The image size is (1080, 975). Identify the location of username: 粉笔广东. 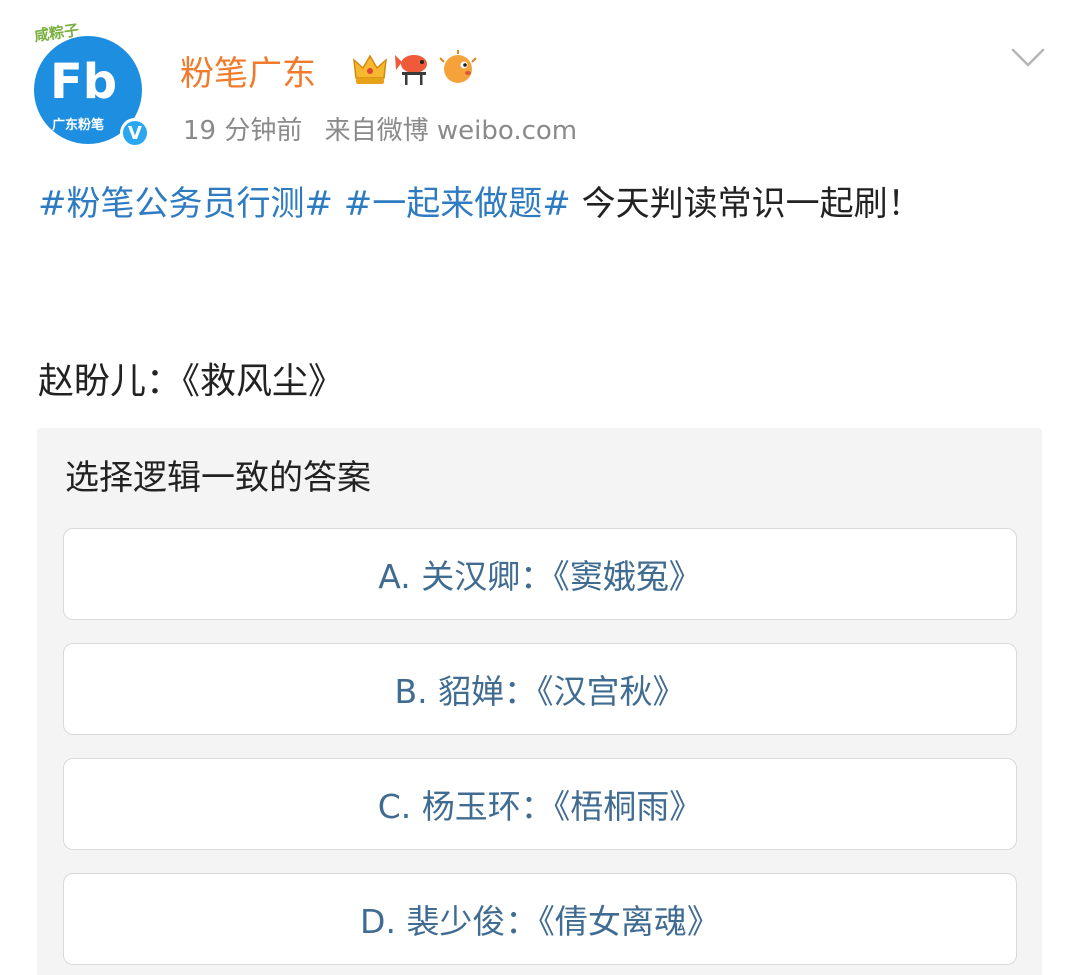
(248, 70).